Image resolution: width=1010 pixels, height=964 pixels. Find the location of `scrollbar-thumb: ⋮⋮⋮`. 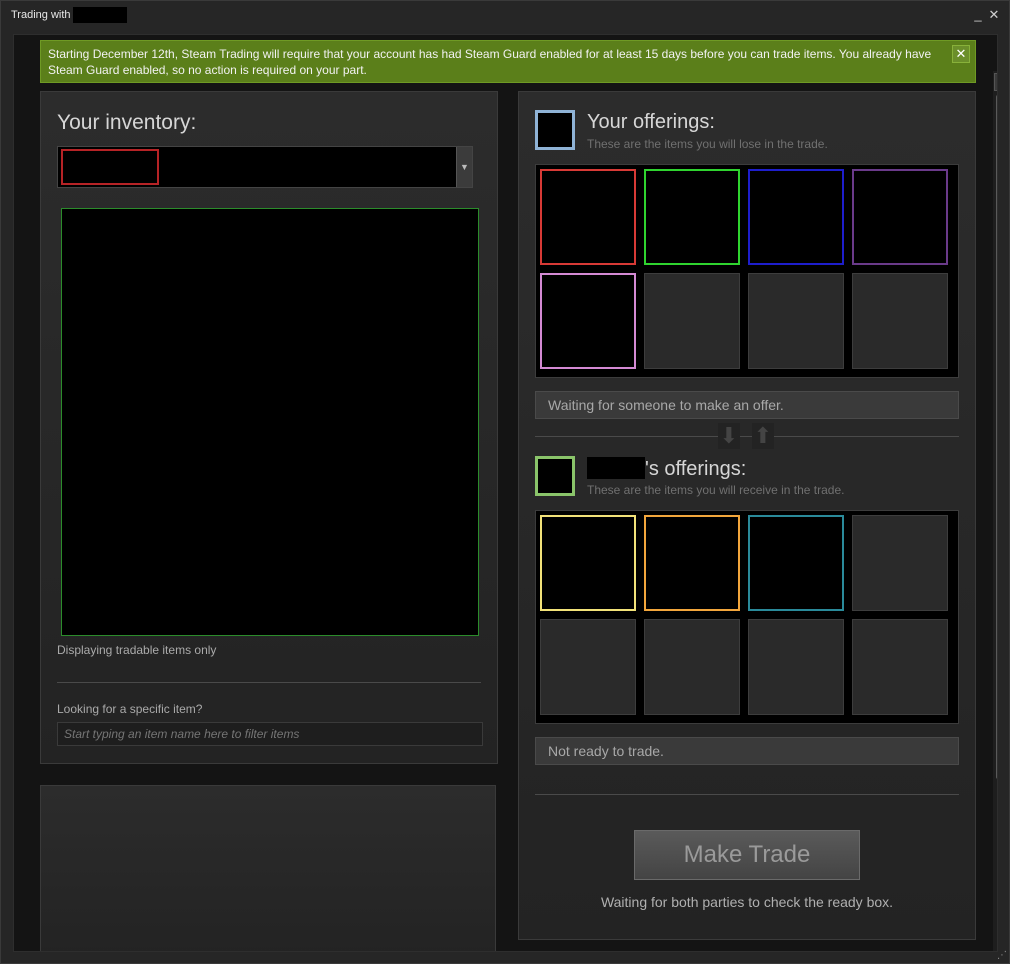

scrollbar-thumb: ⋮⋮⋮ is located at coordinates (996, 437).